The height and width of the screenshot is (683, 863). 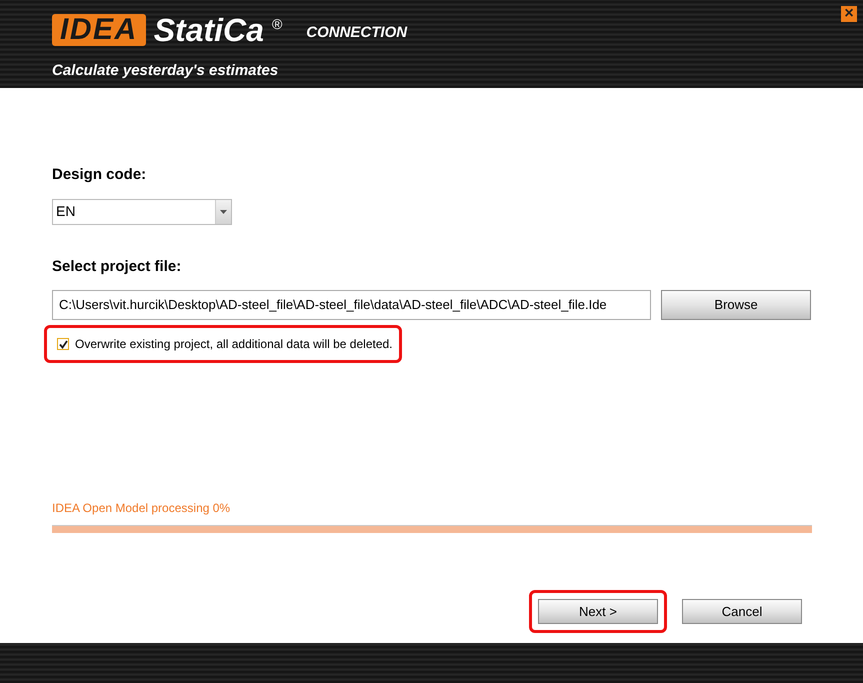 I want to click on registered-mark: ®, so click(x=277, y=24).